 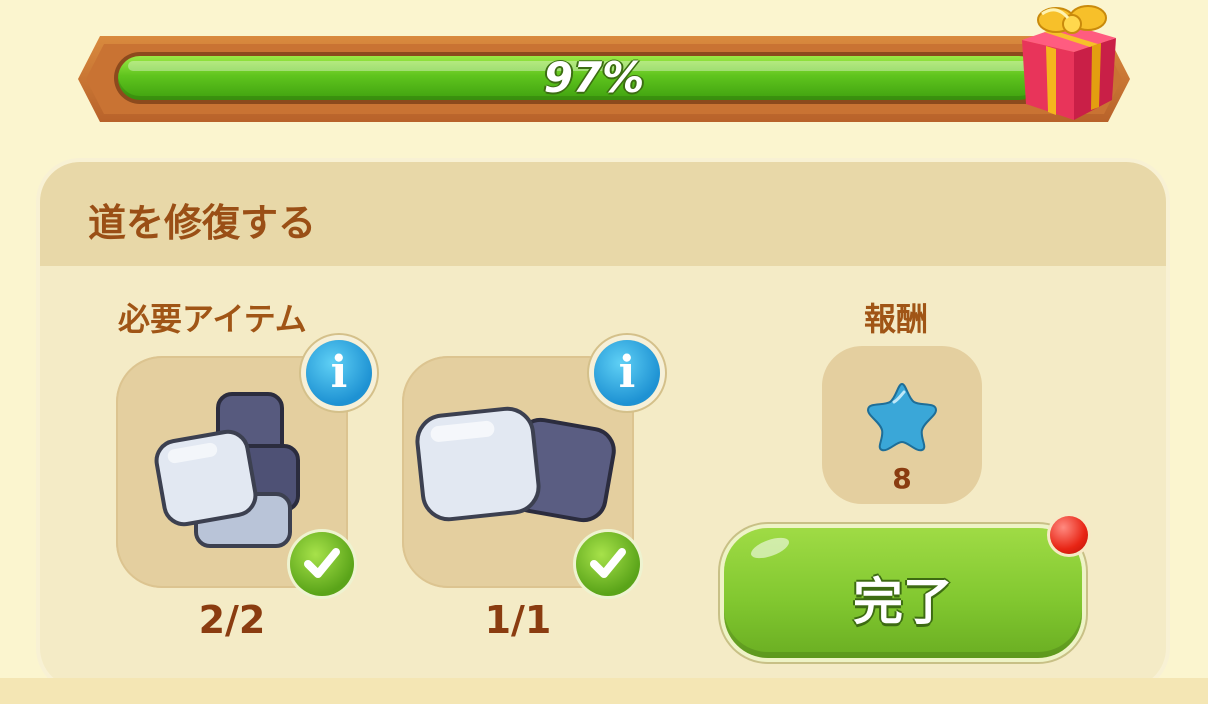 What do you see at coordinates (1067, 62) in the screenshot?
I see `gift-box-icon` at bounding box center [1067, 62].